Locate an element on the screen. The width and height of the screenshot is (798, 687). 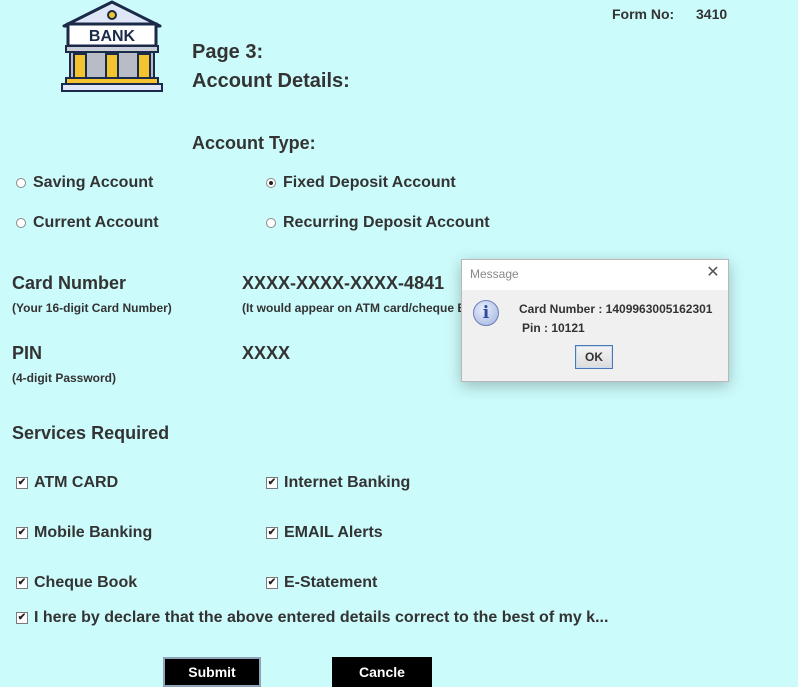
checkbox-label: ATM CARD is located at coordinates (76, 482).